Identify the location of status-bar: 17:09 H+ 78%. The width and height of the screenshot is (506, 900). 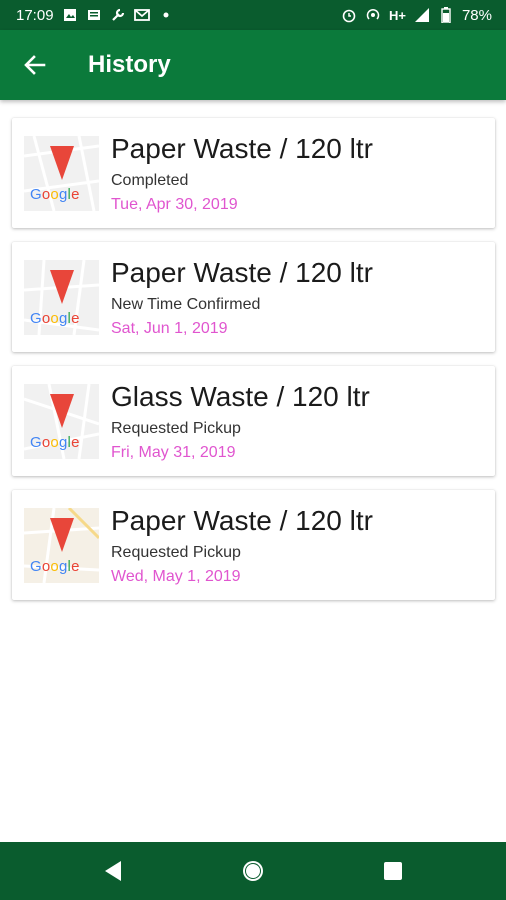
(253, 15).